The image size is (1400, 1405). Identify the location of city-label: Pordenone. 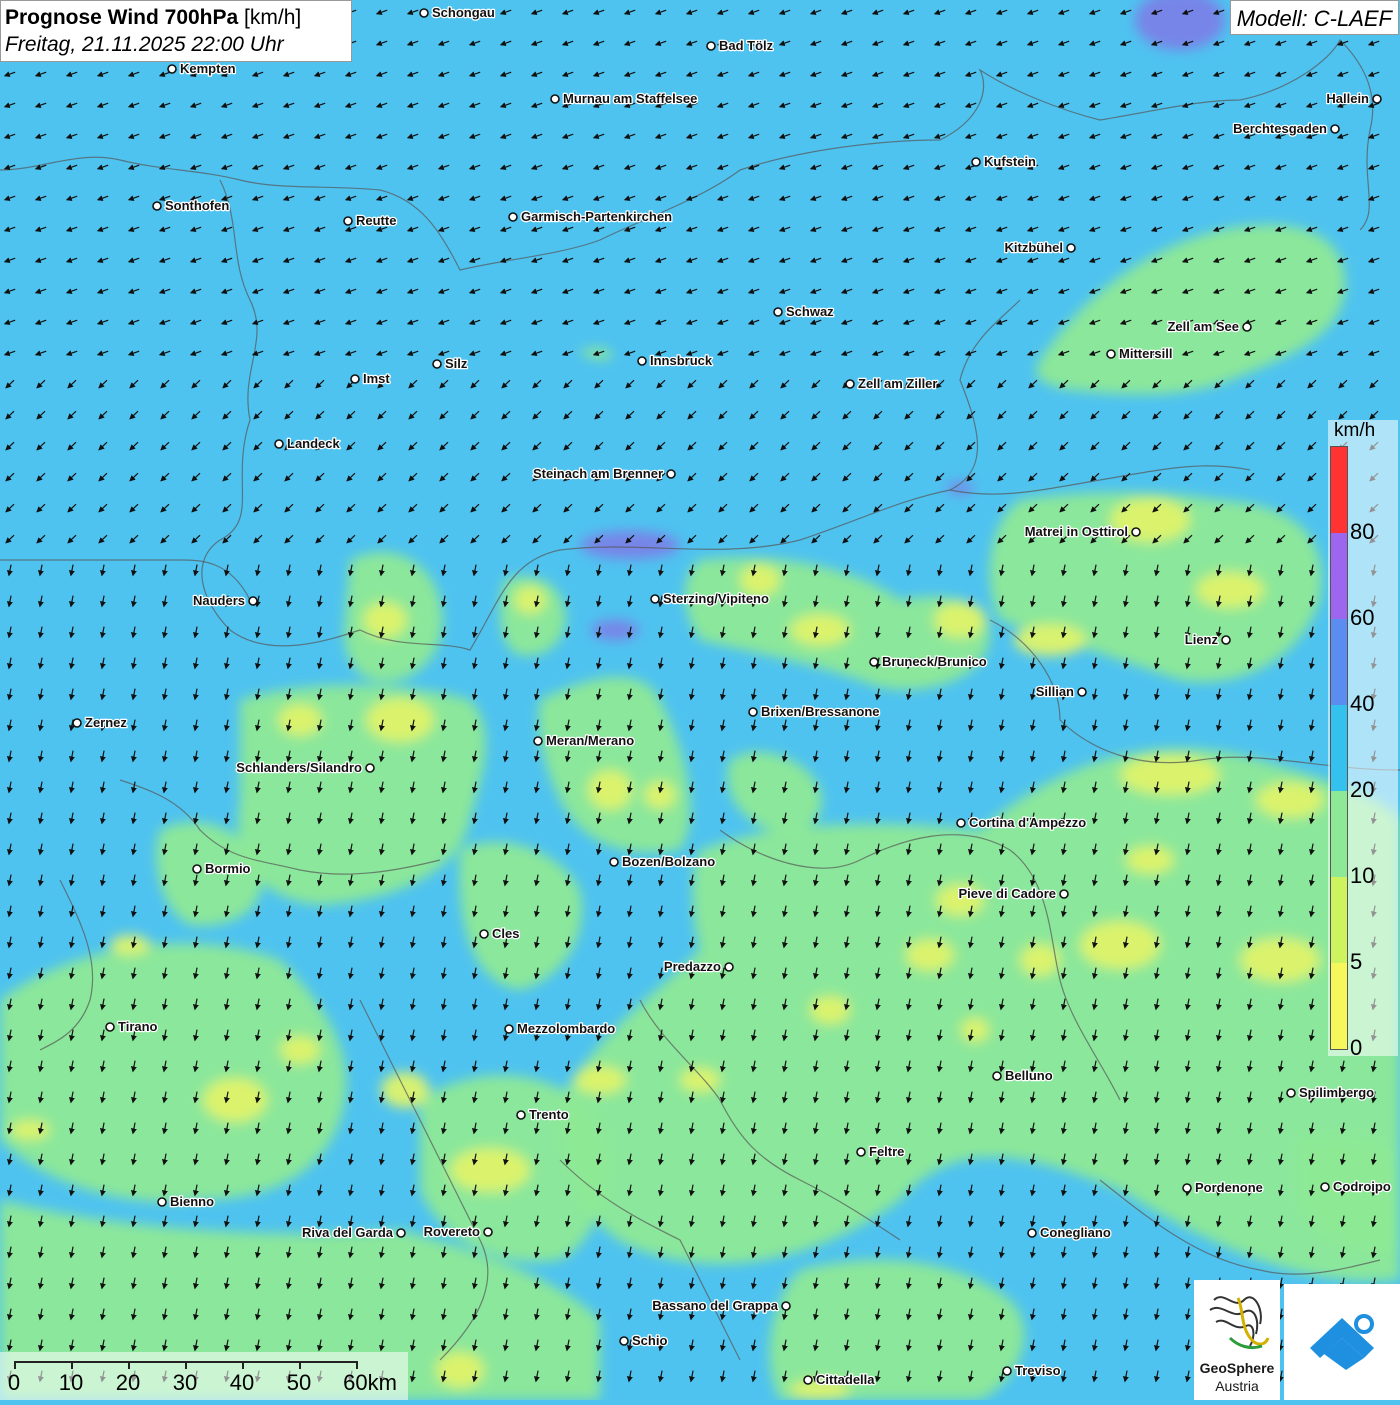
(1229, 1187).